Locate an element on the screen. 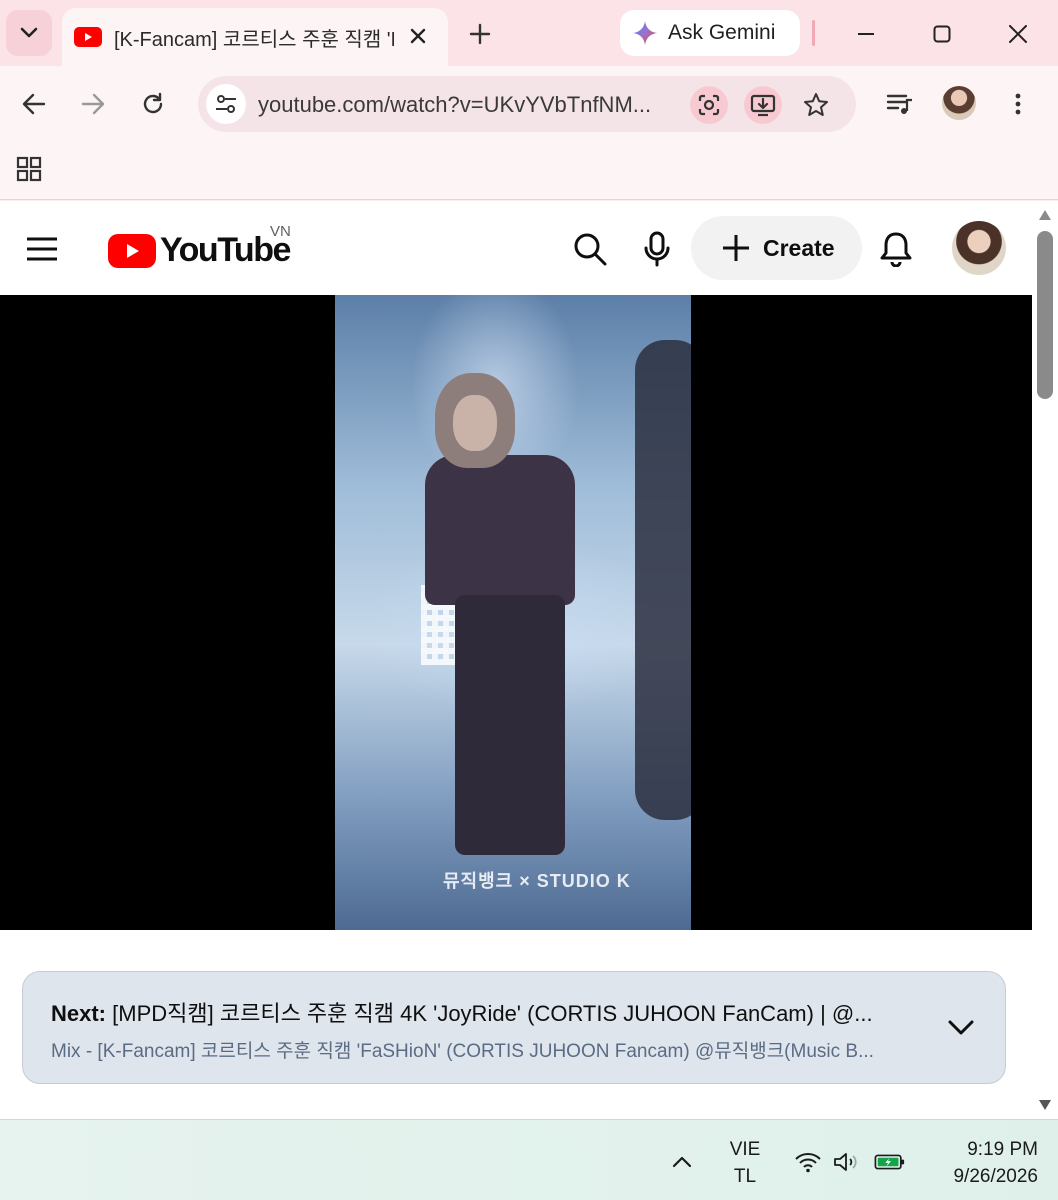 The width and height of the screenshot is (1058, 1200). hamburger-icon is located at coordinates (42, 249).